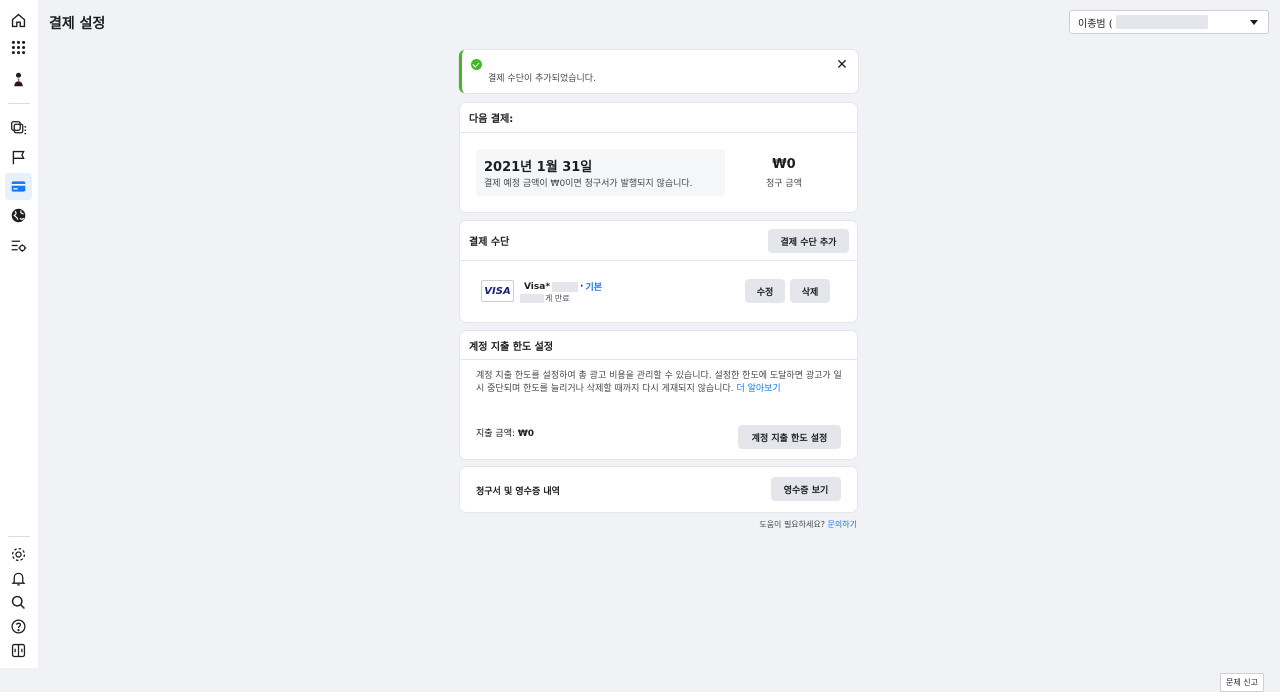 This screenshot has width=1280, height=692. Describe the element at coordinates (497, 434) in the screenshot. I see `amount-spent-label: 지출 금액:` at that location.